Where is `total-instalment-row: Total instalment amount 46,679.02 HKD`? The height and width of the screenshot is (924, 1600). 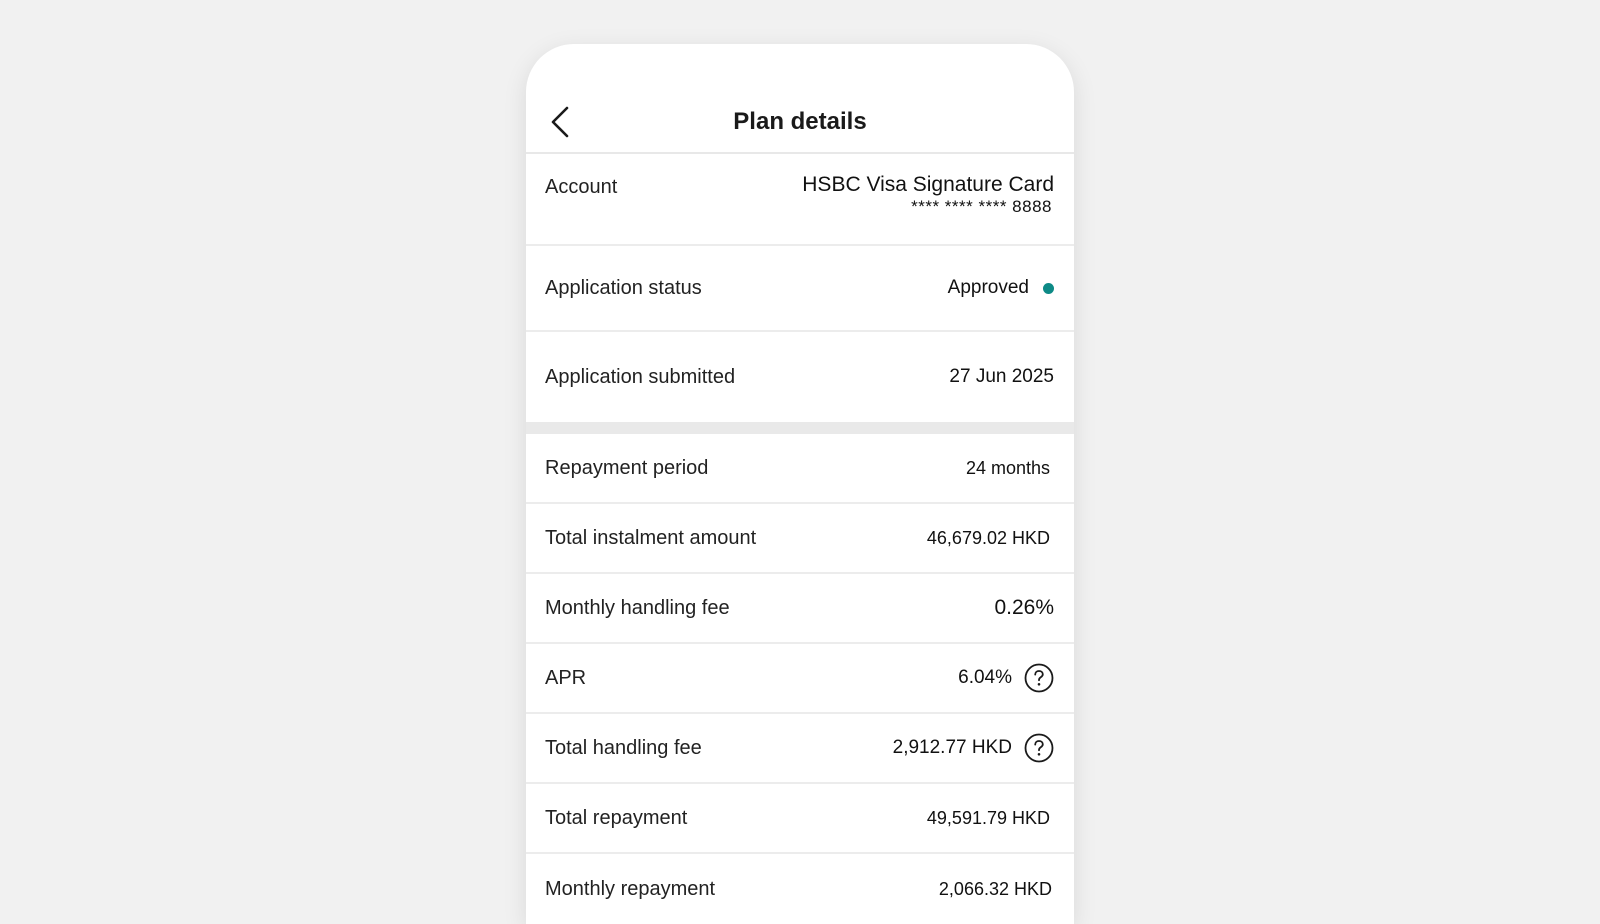 total-instalment-row: Total instalment amount 46,679.02 HKD is located at coordinates (800, 539).